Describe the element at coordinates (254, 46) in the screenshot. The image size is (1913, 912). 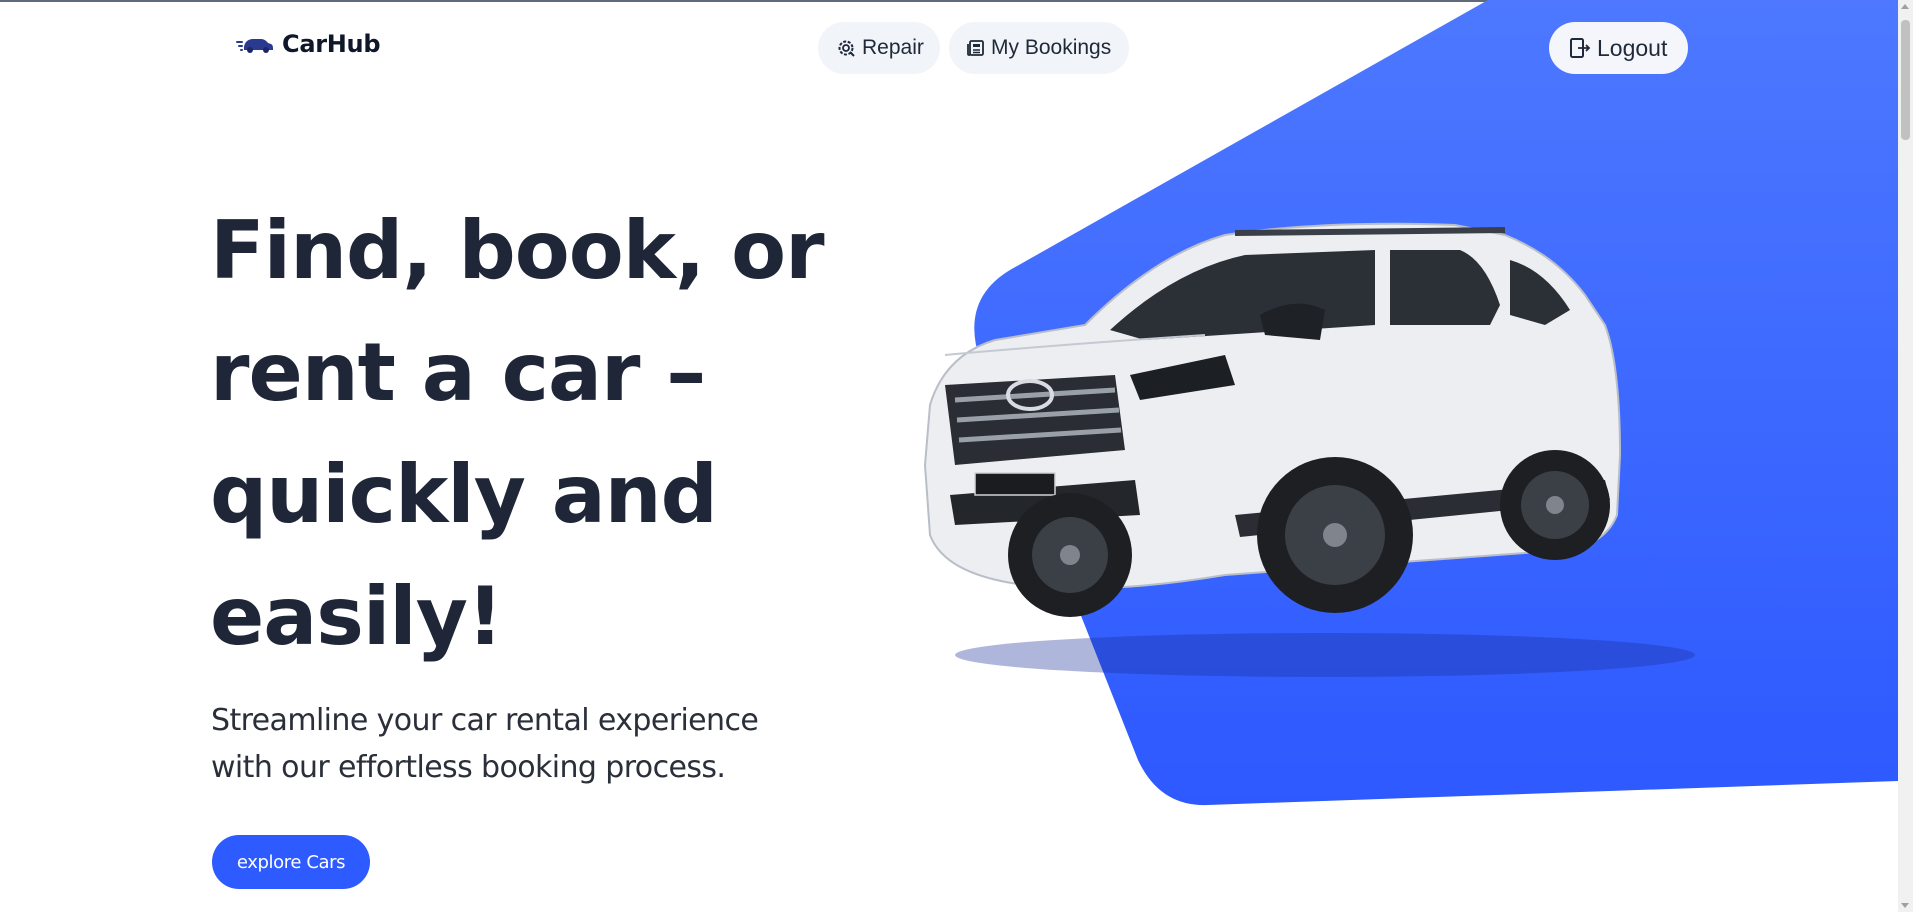
I see `speeding-car-icon` at that location.